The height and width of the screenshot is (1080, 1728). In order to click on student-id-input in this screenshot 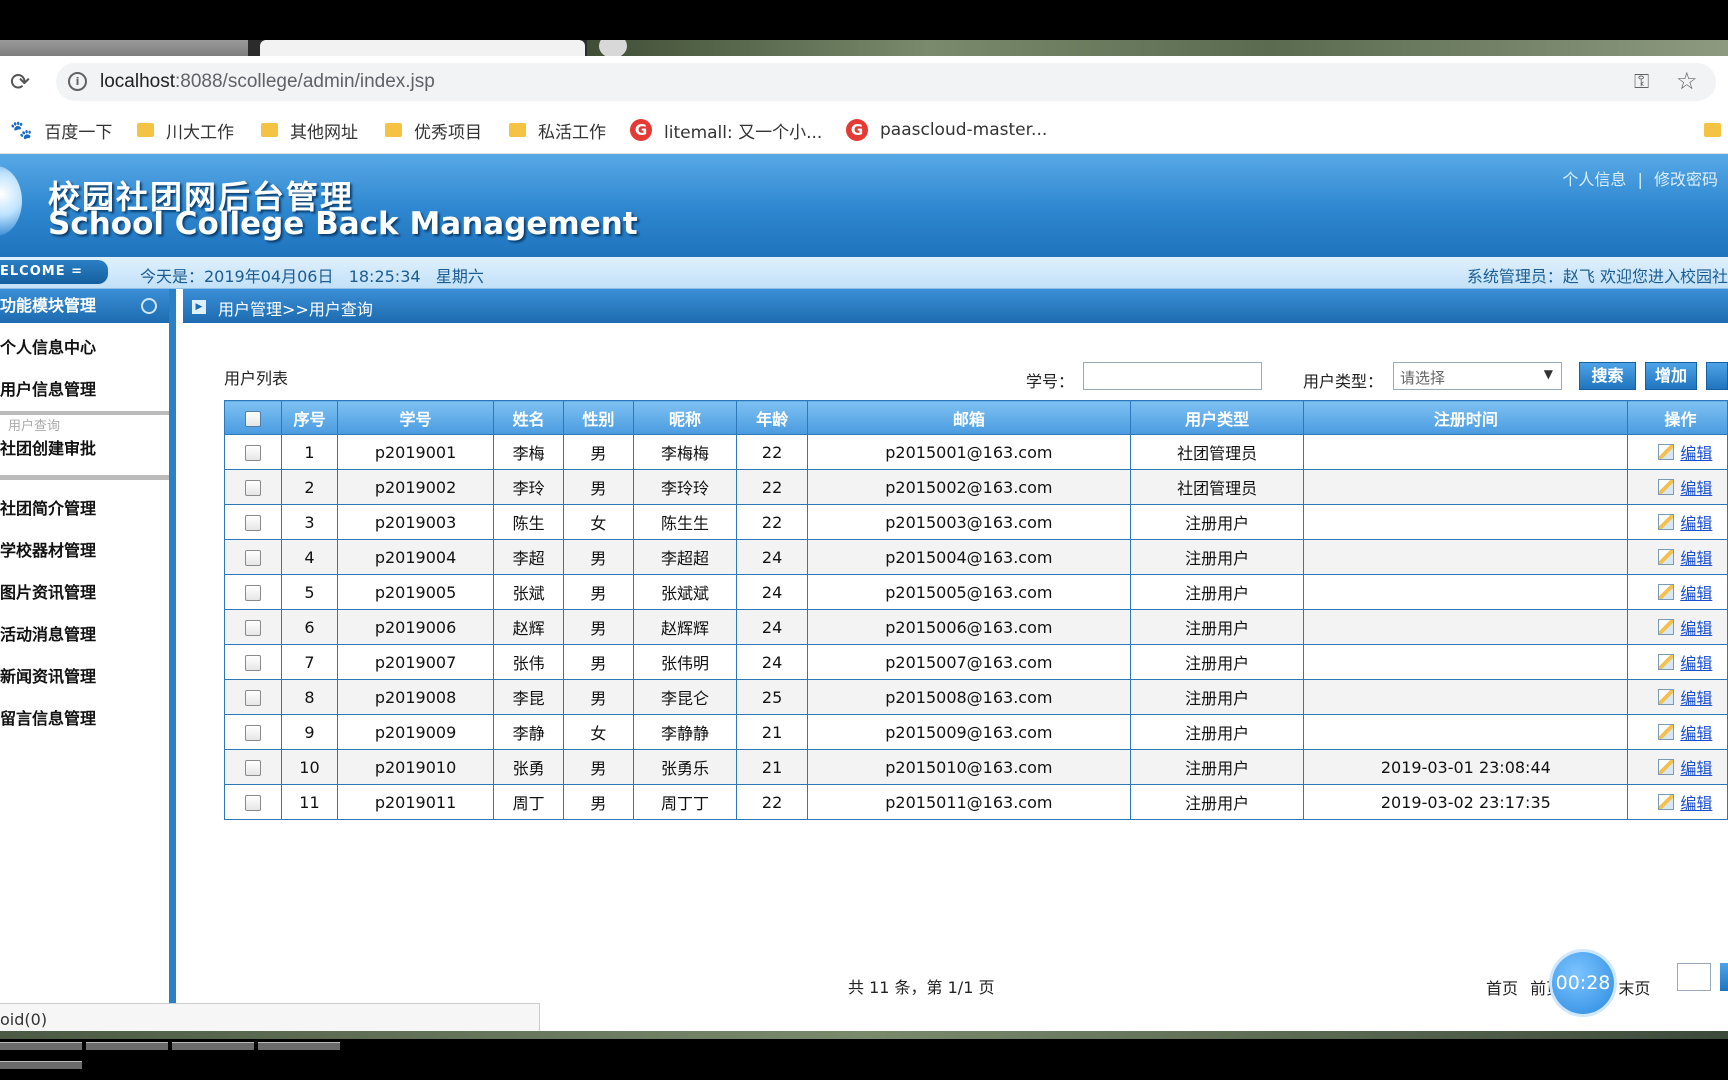, I will do `click(1172, 376)`.